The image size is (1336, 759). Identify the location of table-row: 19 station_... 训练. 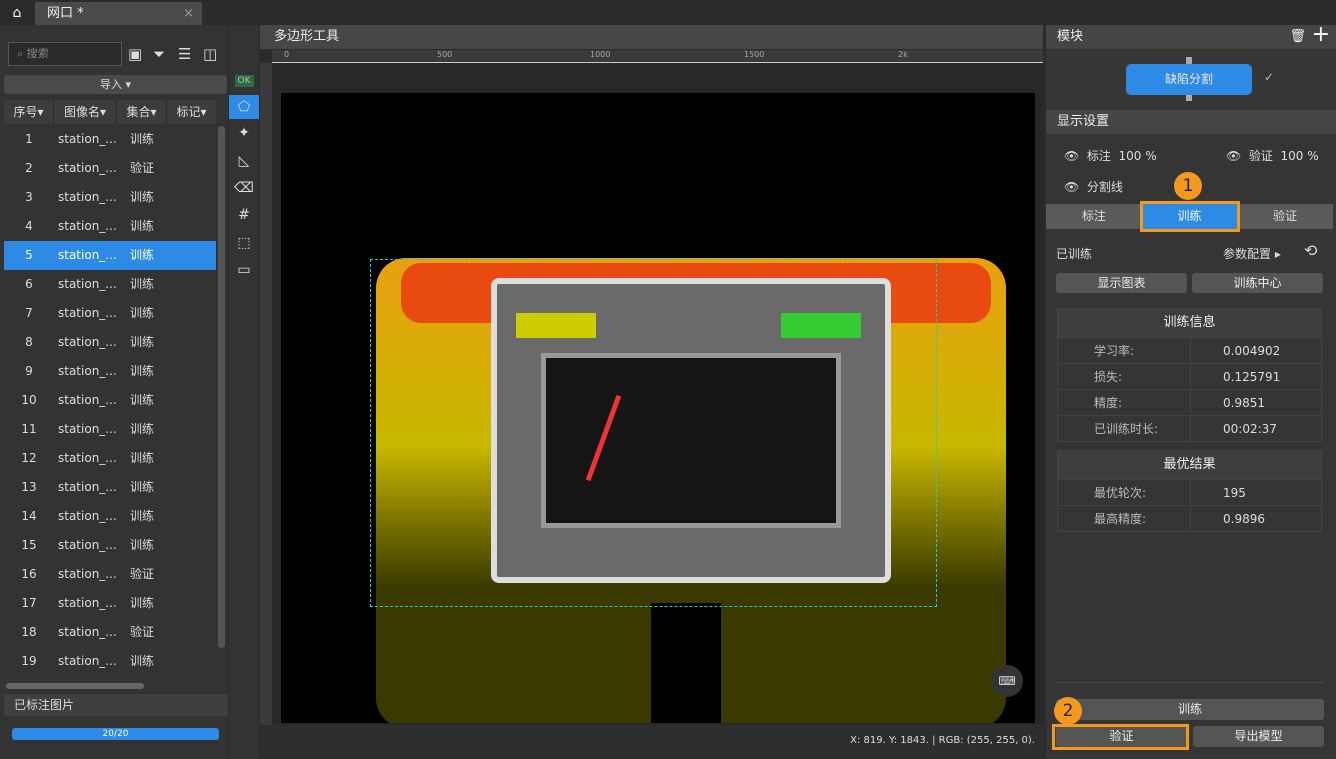
(110, 661).